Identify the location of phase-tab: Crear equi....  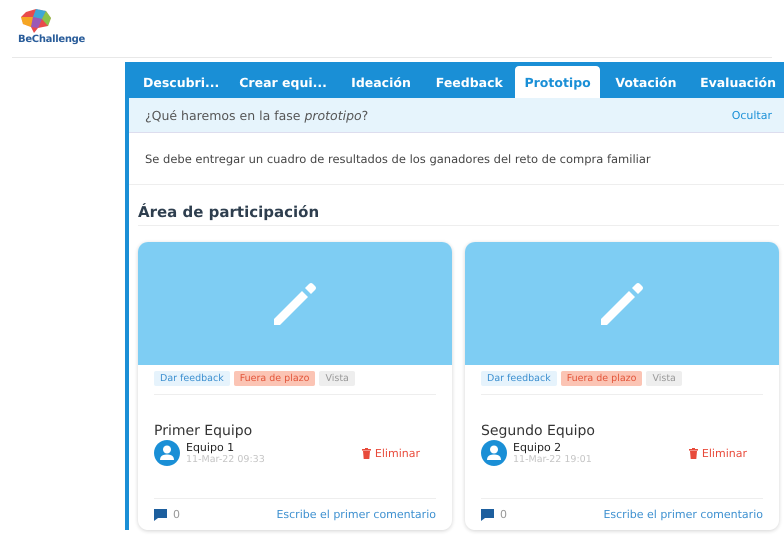
(283, 82).